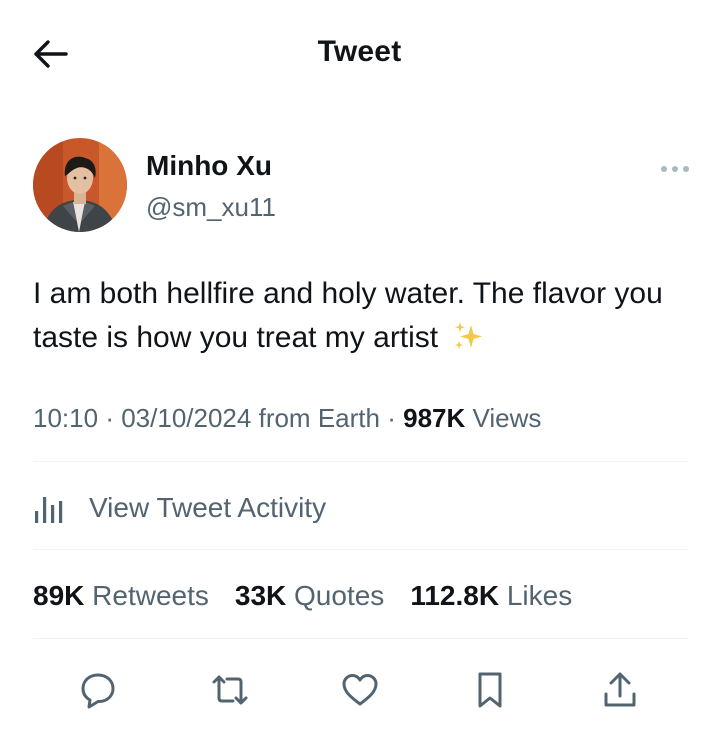 Image resolution: width=719 pixels, height=736 pixels. I want to click on avatar, so click(80, 185).